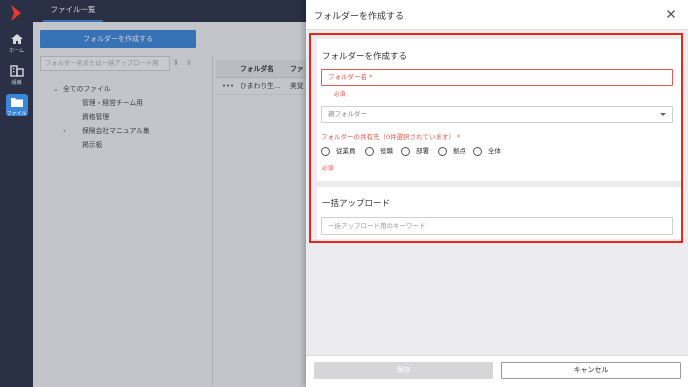  What do you see at coordinates (359, 17) in the screenshot?
I see `panel-title: フォルダーを作成する` at bounding box center [359, 17].